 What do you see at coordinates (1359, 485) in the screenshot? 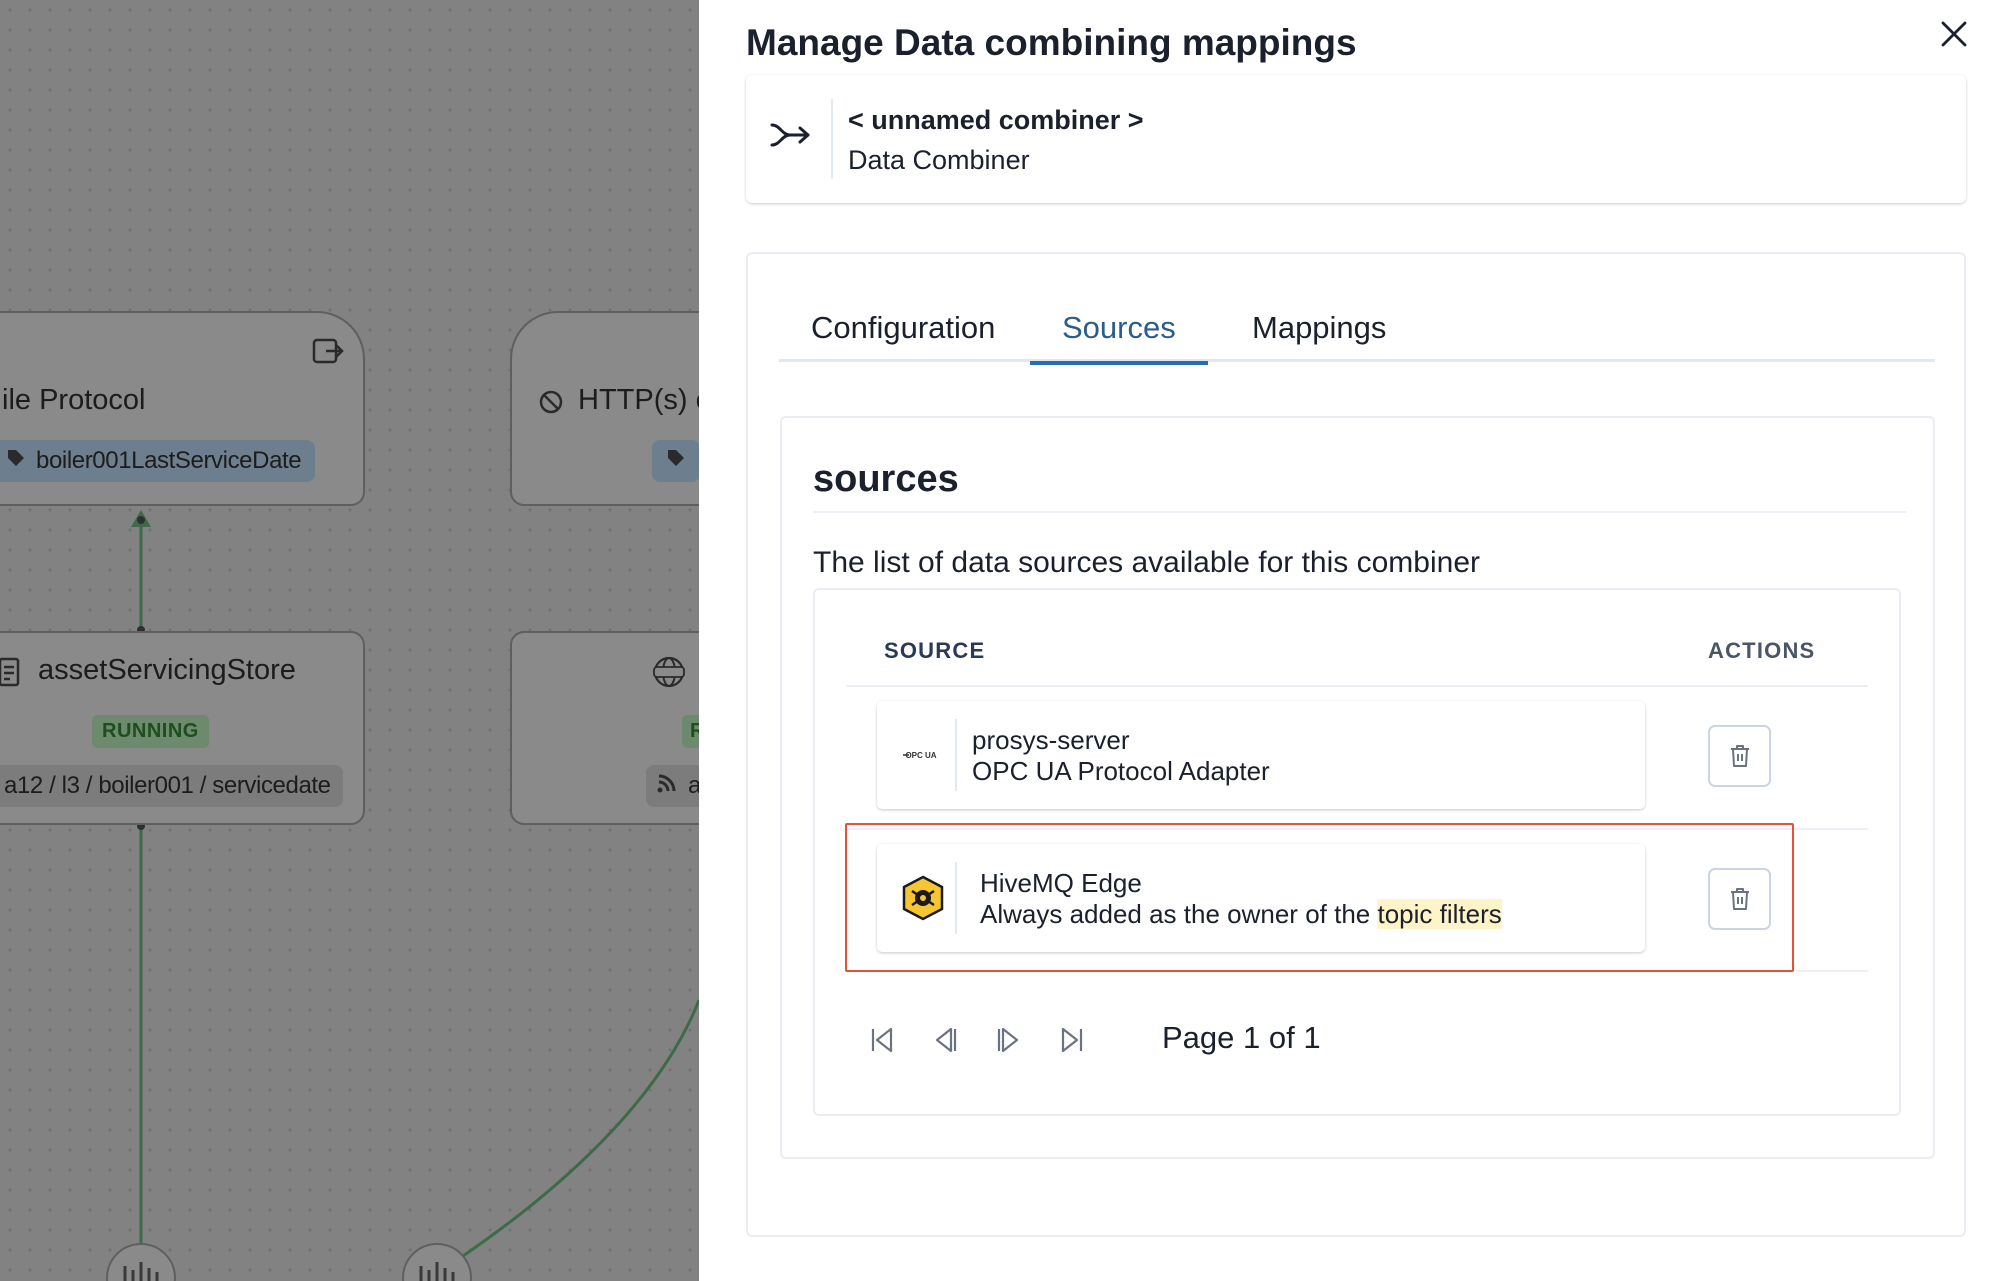
I see `sources-heading: sources` at bounding box center [1359, 485].